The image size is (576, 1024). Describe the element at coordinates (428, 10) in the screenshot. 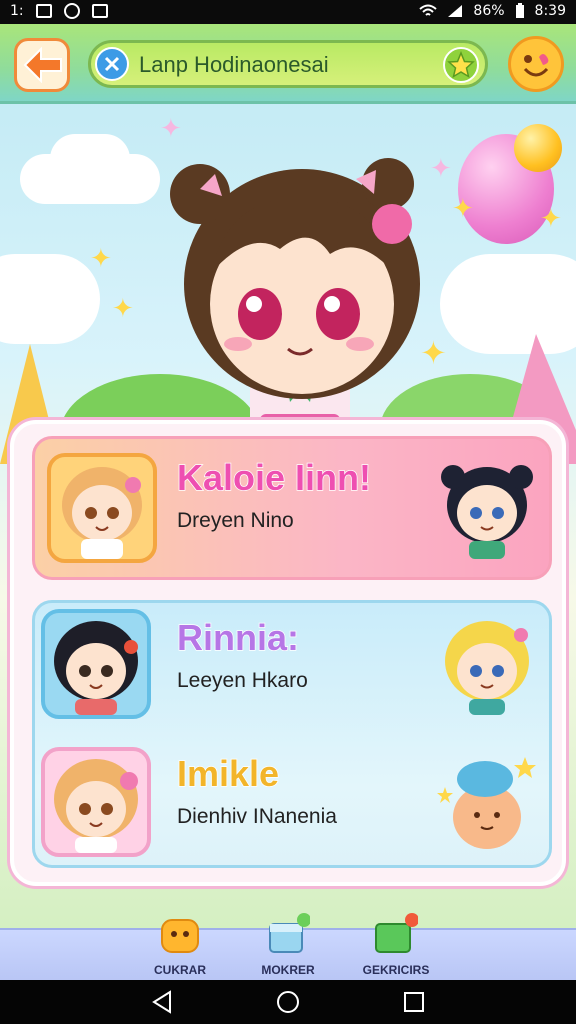

I see `wifi-icon` at that location.